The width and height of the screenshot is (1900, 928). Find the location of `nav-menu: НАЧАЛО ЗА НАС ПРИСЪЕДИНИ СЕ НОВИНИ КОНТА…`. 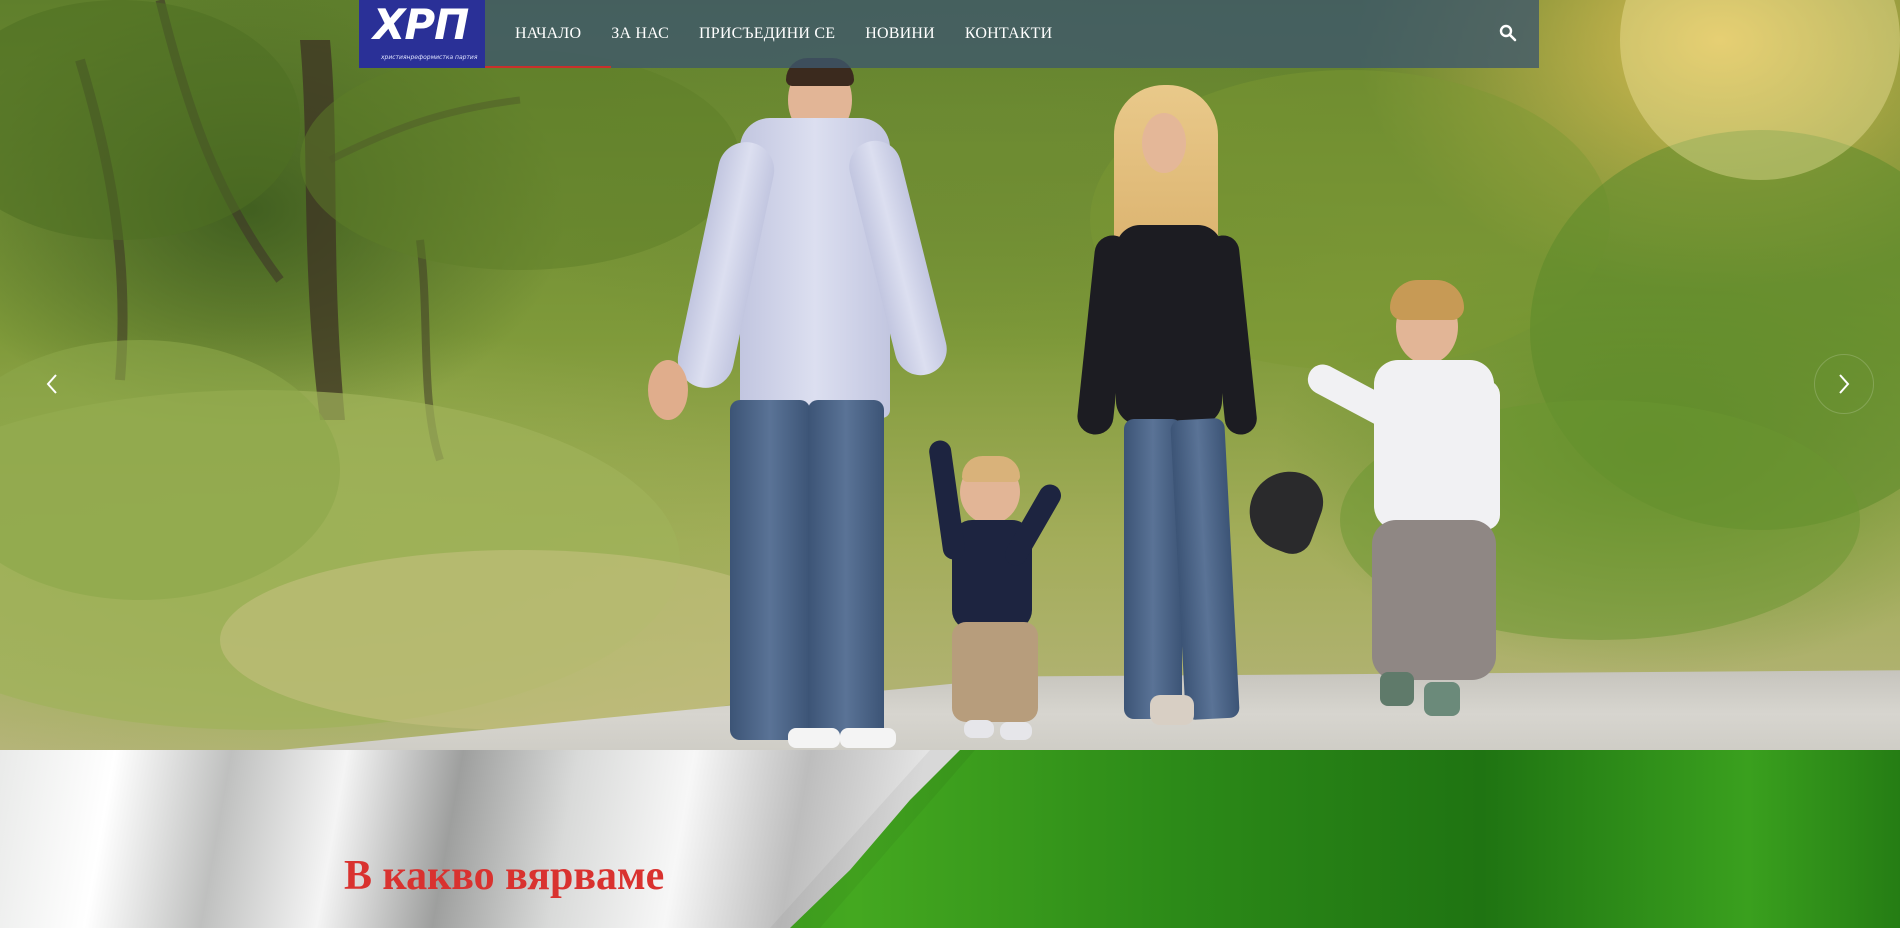

nav-menu: НАЧАЛО ЗА НАС ПРИСЪЕДИНИ СЕ НОВИНИ КОНТА… is located at coordinates (783, 34).